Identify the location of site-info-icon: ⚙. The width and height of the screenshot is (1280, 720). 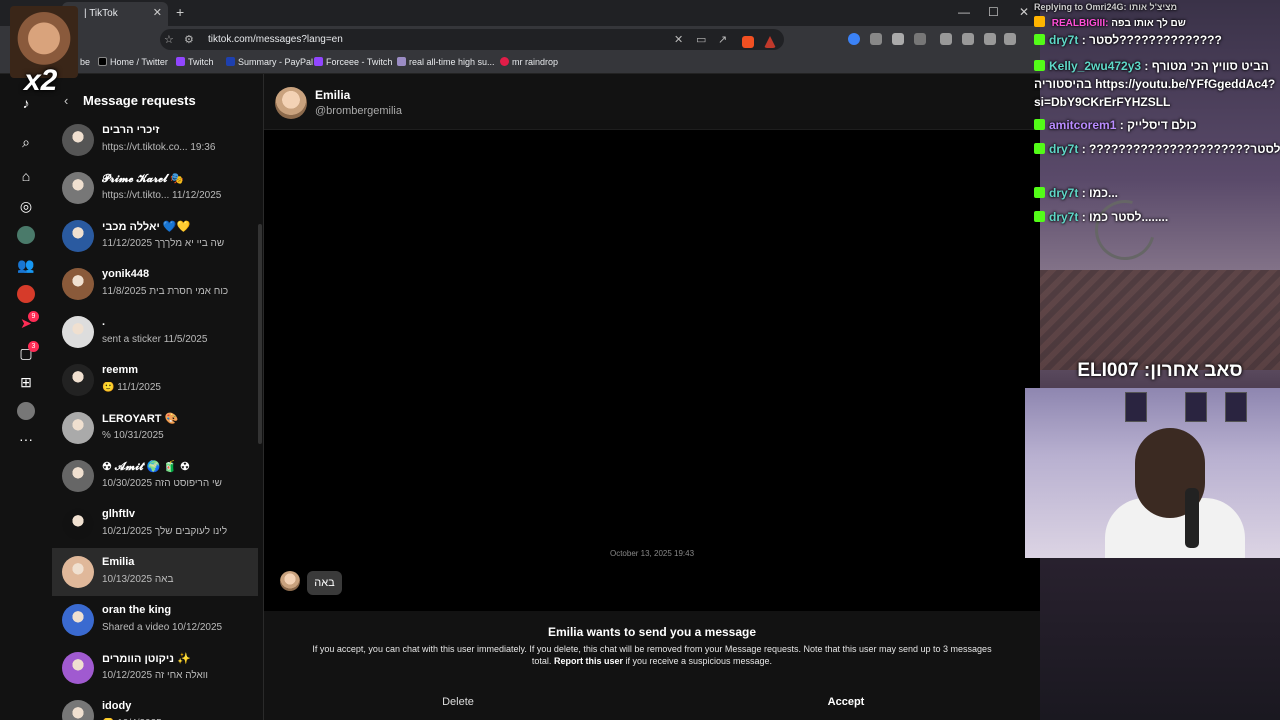
(189, 39).